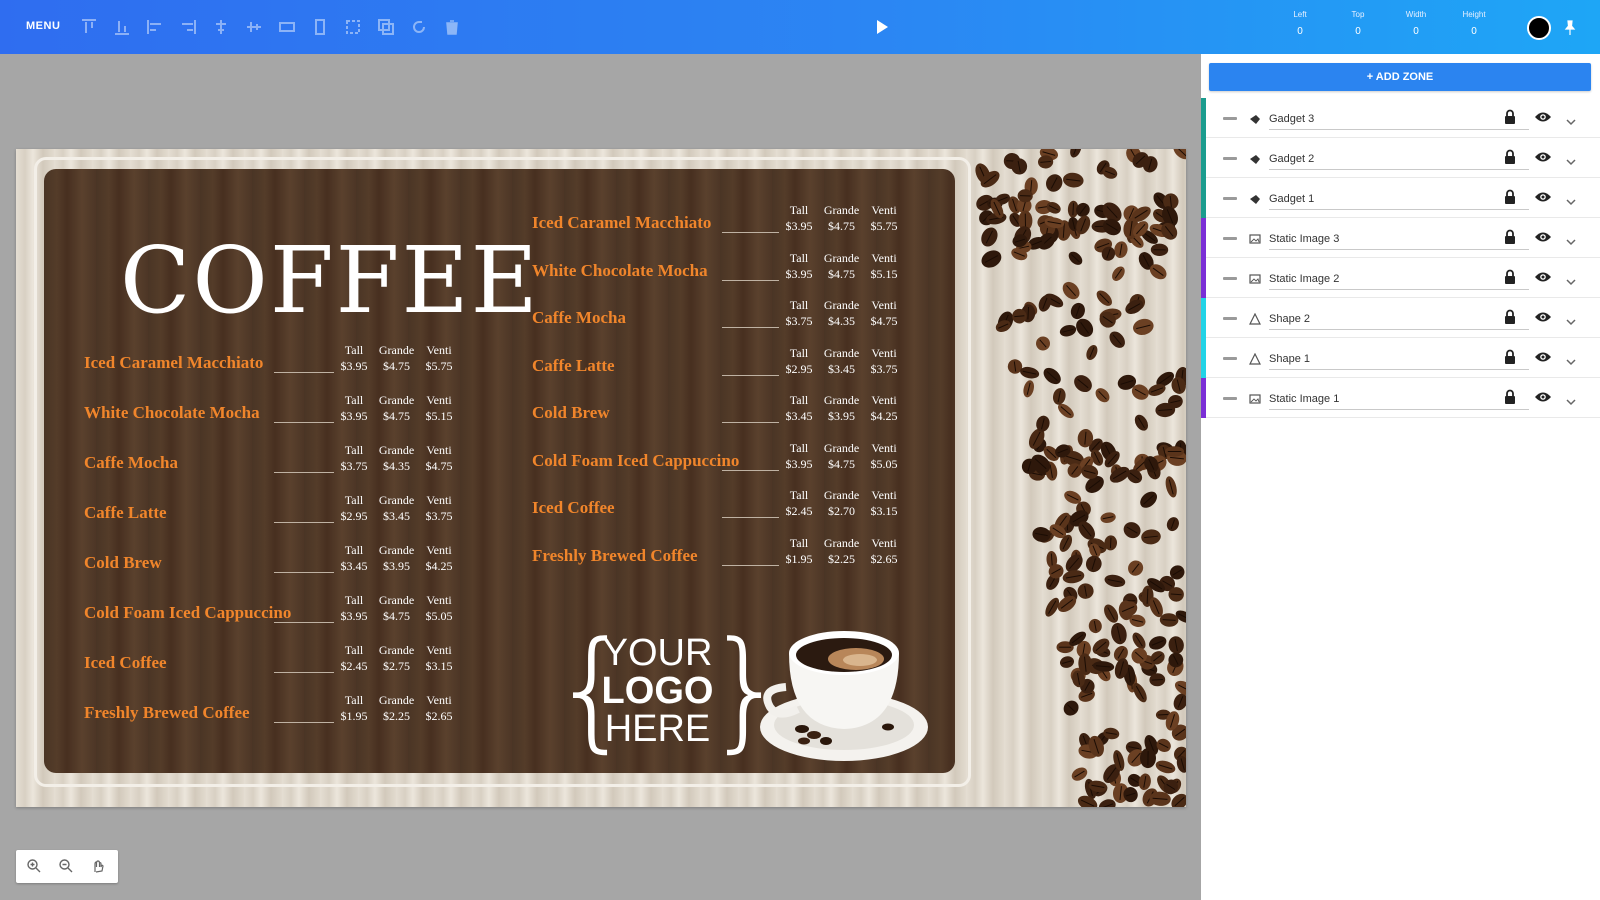 The image size is (1600, 900). I want to click on add-zone-button: + ADD ZONE, so click(1400, 77).